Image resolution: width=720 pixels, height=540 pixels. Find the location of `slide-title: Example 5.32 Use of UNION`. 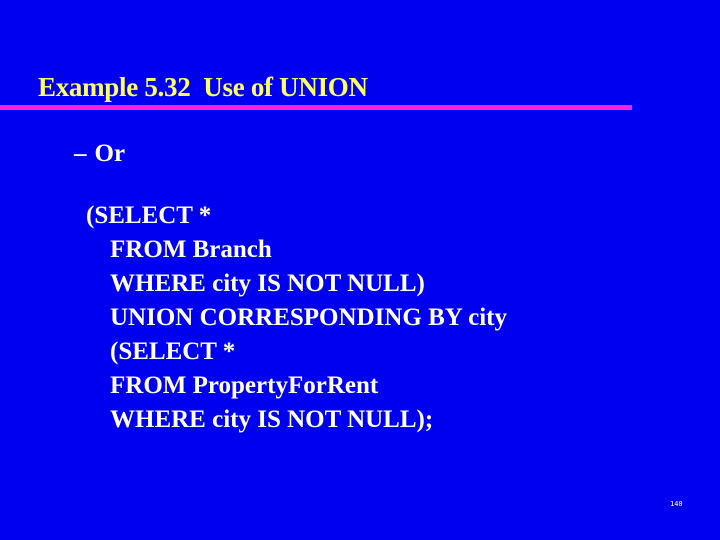

slide-title: Example 5.32 Use of UNION is located at coordinates (203, 87).